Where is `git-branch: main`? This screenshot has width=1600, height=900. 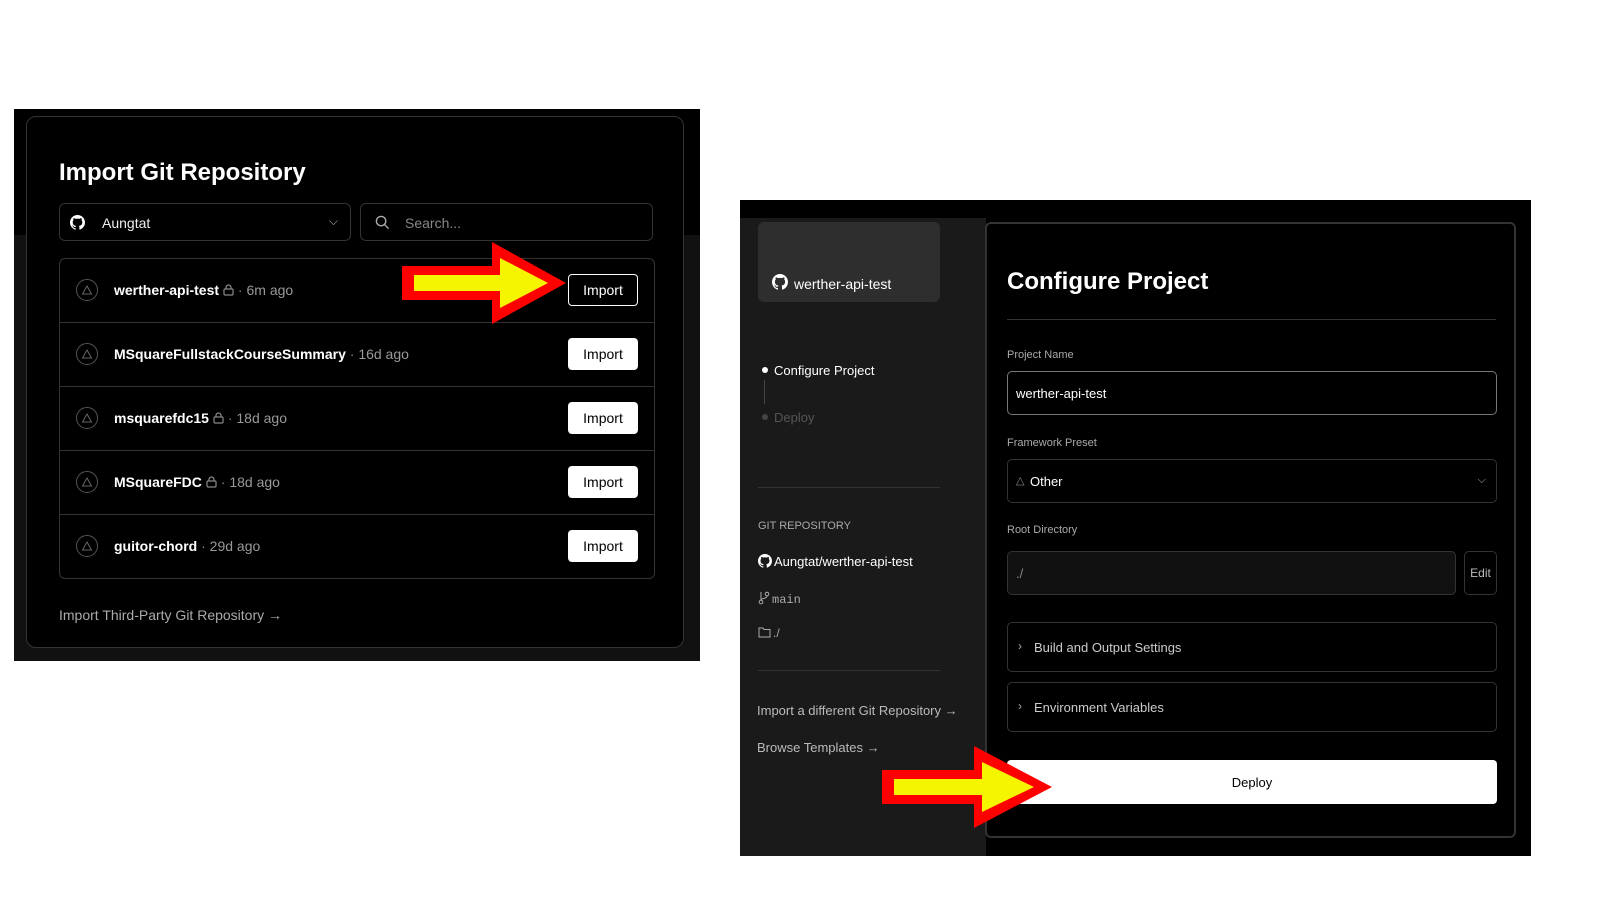
git-branch: main is located at coordinates (779, 599).